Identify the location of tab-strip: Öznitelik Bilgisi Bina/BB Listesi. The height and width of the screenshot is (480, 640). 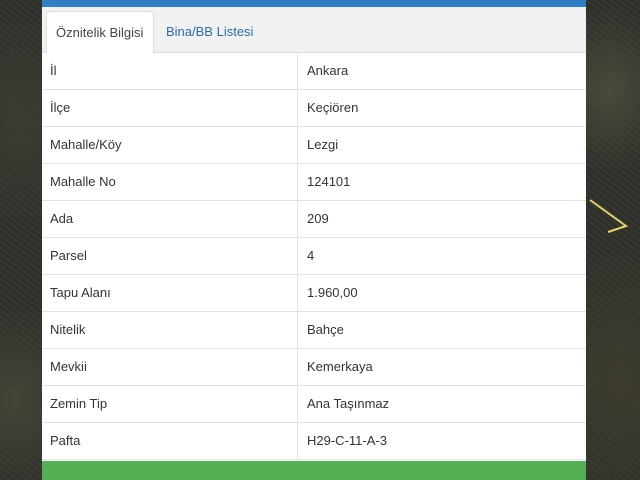
(314, 30).